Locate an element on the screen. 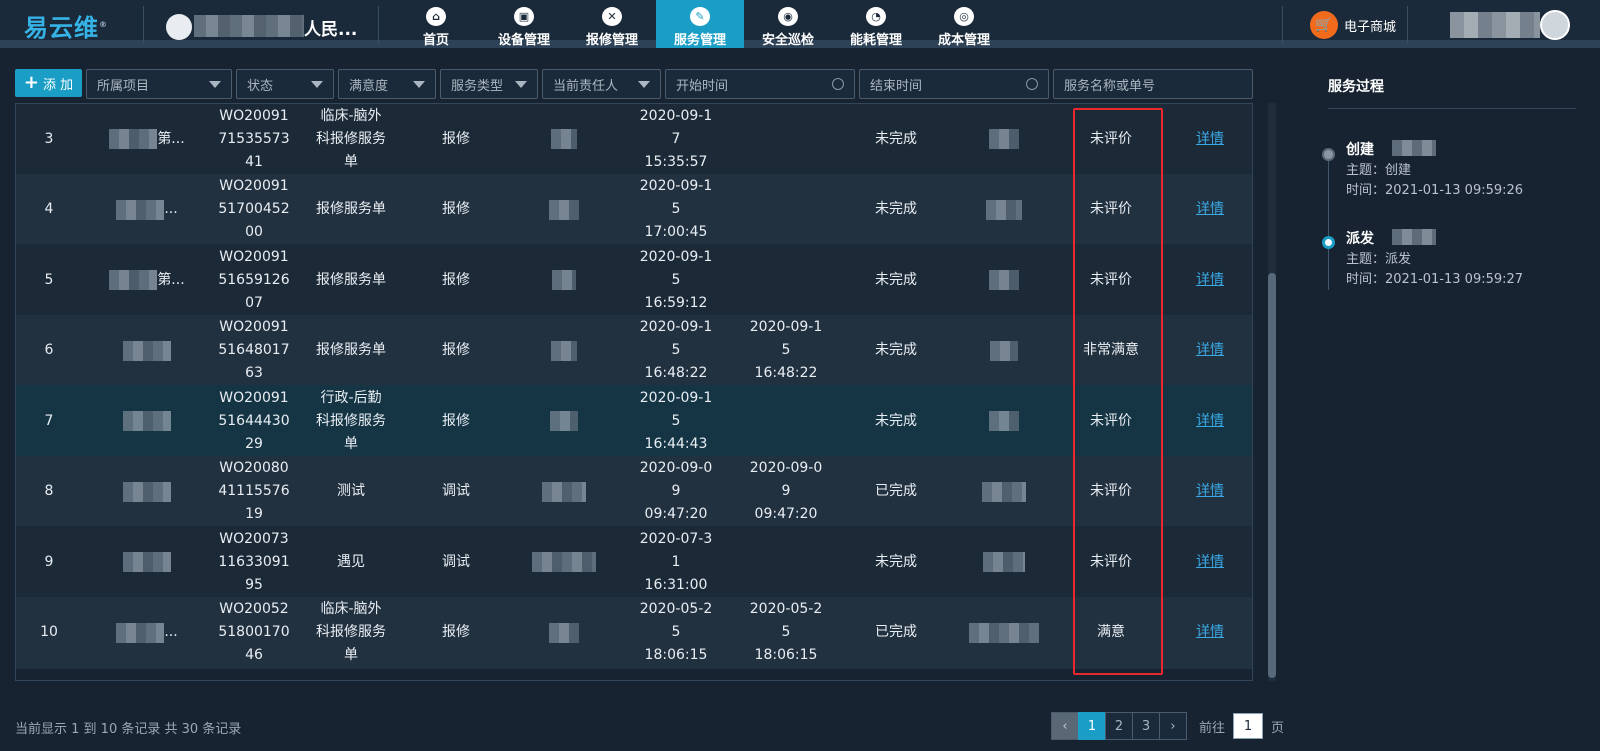 The image size is (1600, 751). brand-logo: 易云维® is located at coordinates (66, 25).